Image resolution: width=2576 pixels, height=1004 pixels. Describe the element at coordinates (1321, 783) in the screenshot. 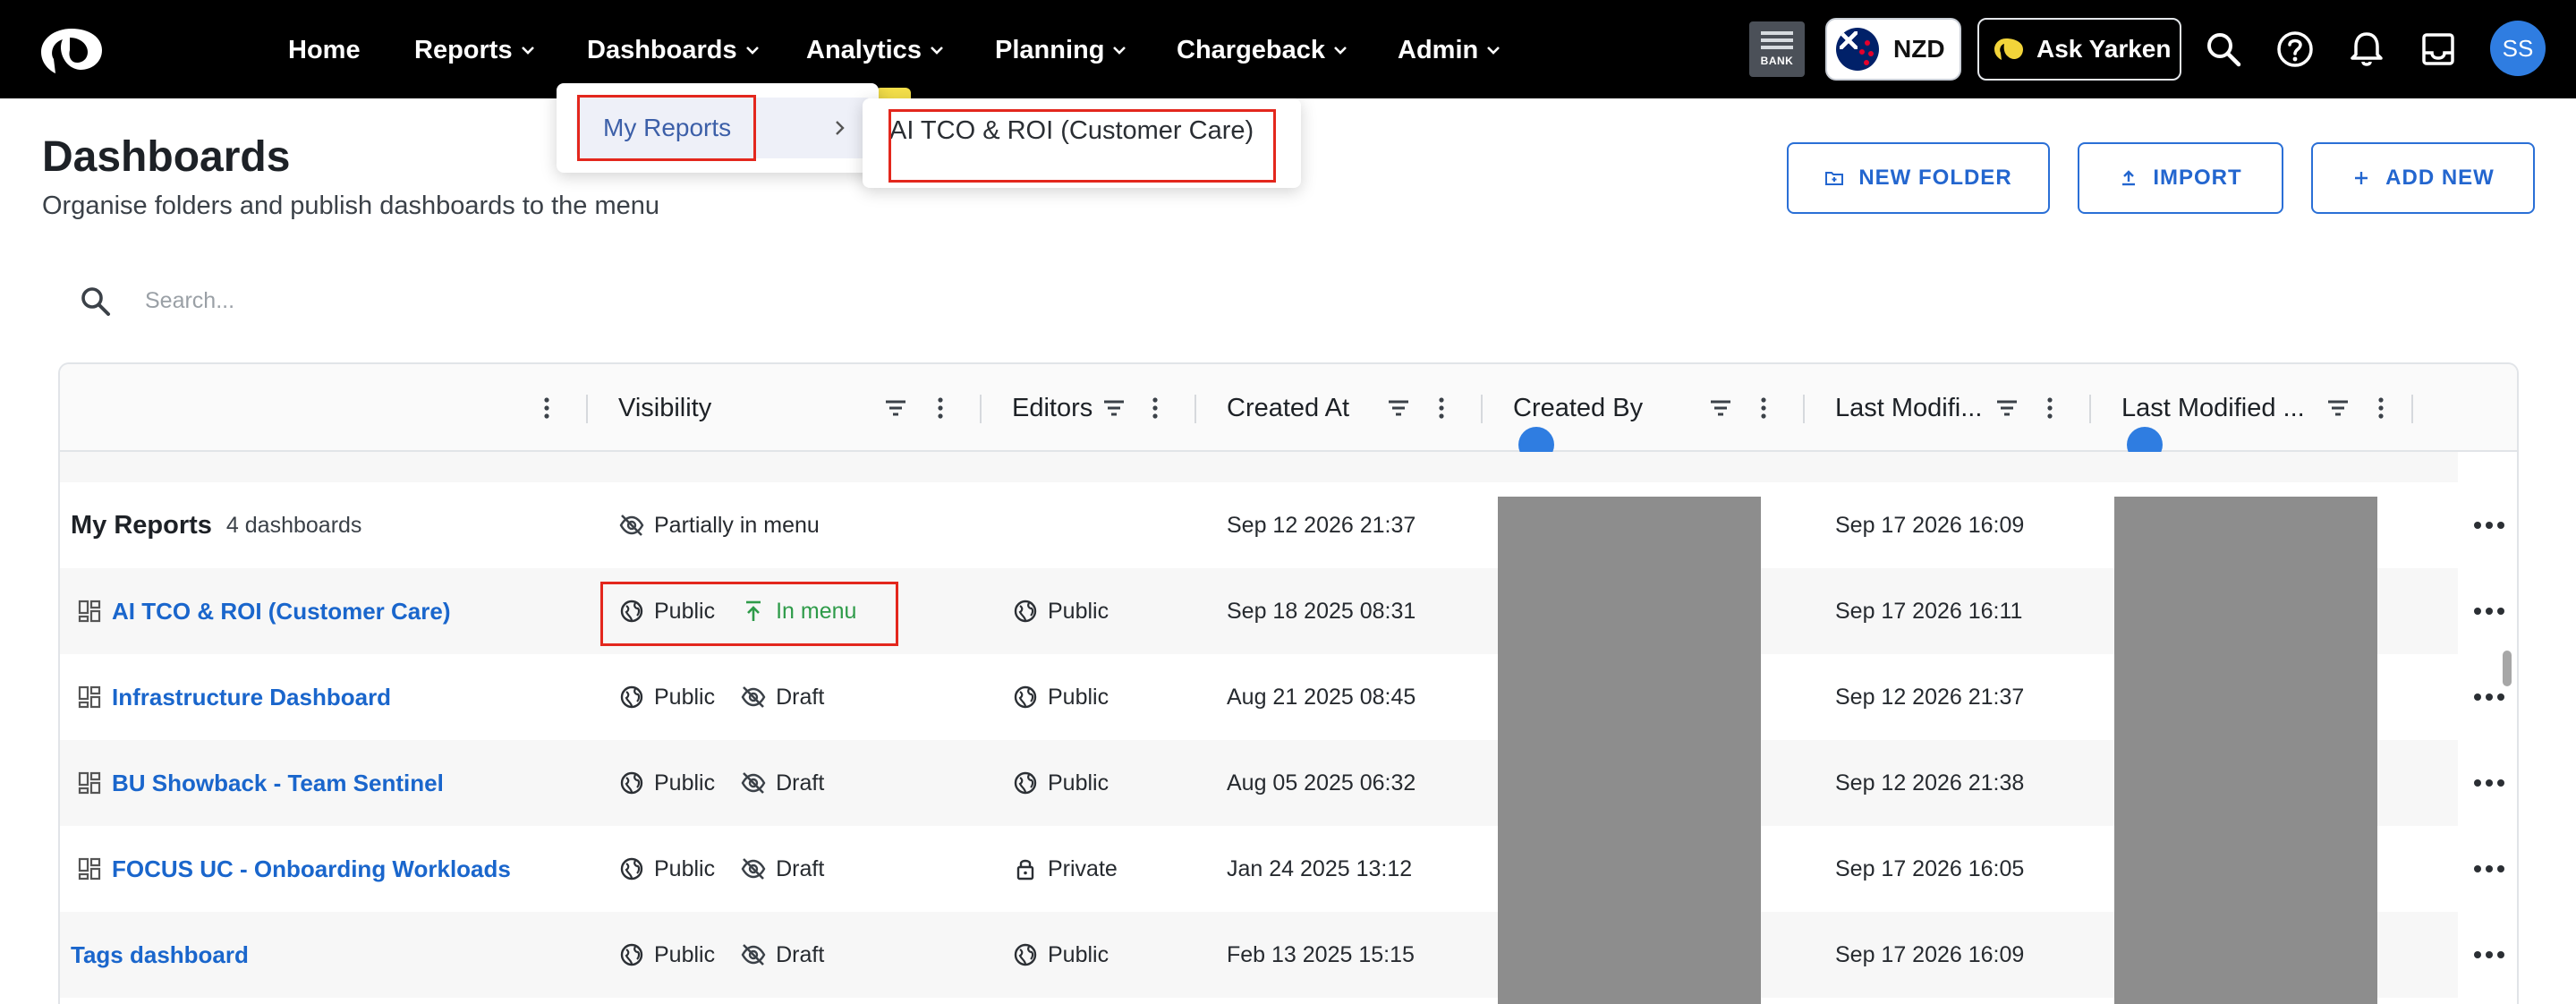

I see `created-at: Aug 05 2025 06:32` at that location.